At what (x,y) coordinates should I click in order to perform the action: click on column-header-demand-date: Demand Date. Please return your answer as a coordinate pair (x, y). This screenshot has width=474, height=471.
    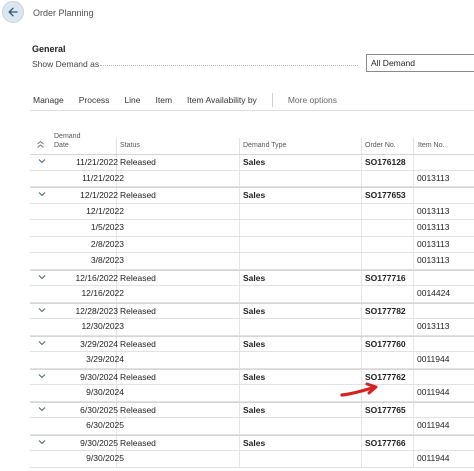
    Looking at the image, I should click on (74, 141).